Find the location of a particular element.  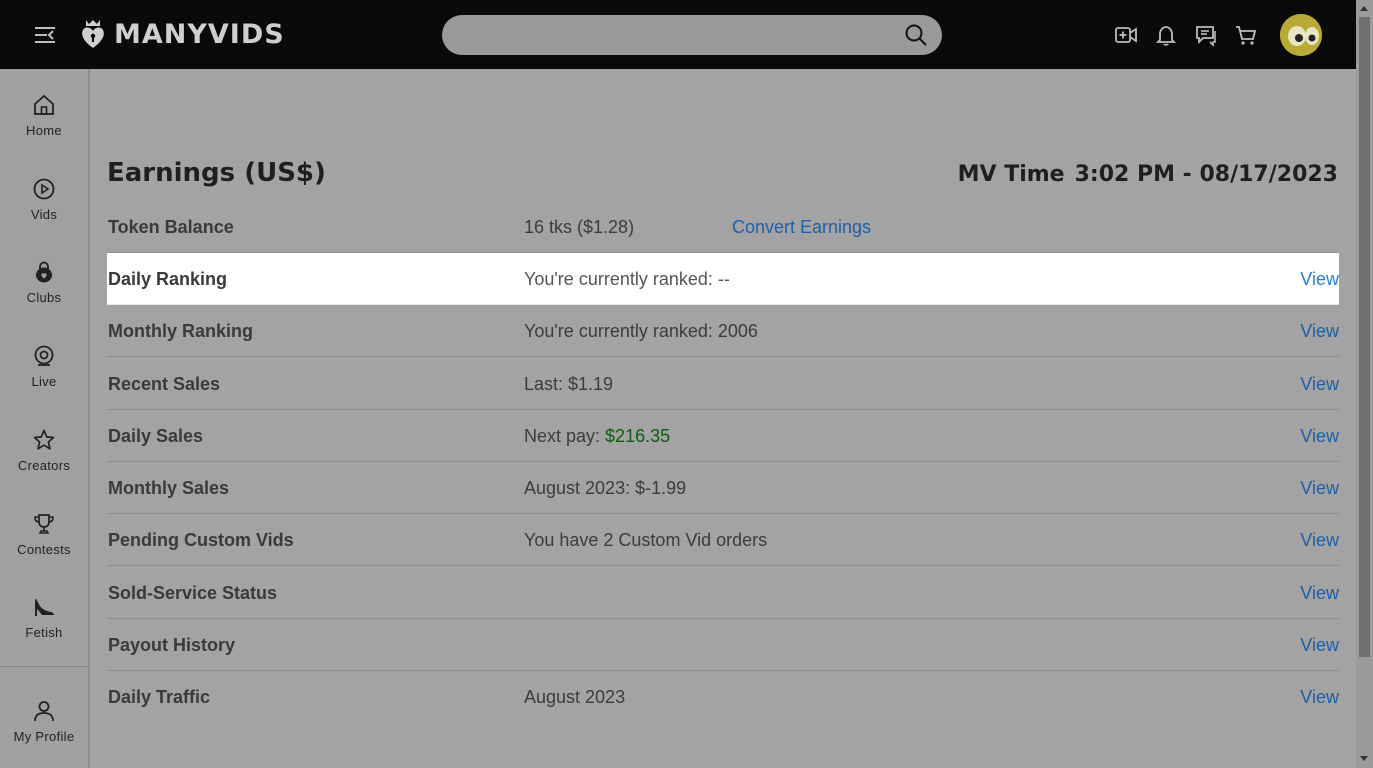

avatar is located at coordinates (1301, 35).